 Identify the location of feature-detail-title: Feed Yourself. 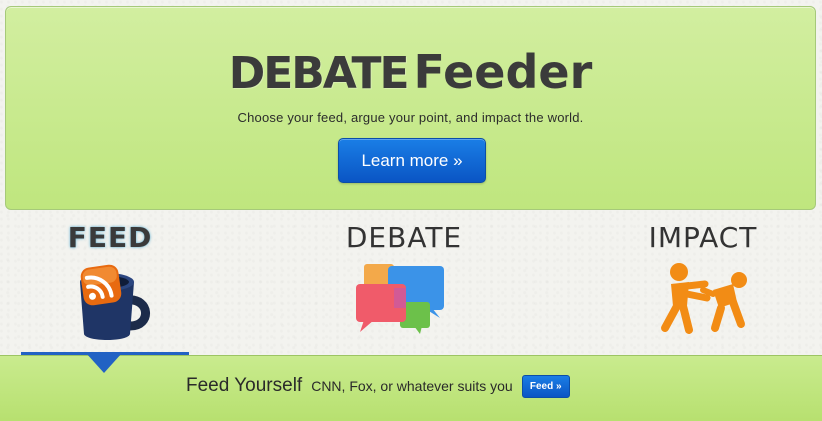
(244, 385).